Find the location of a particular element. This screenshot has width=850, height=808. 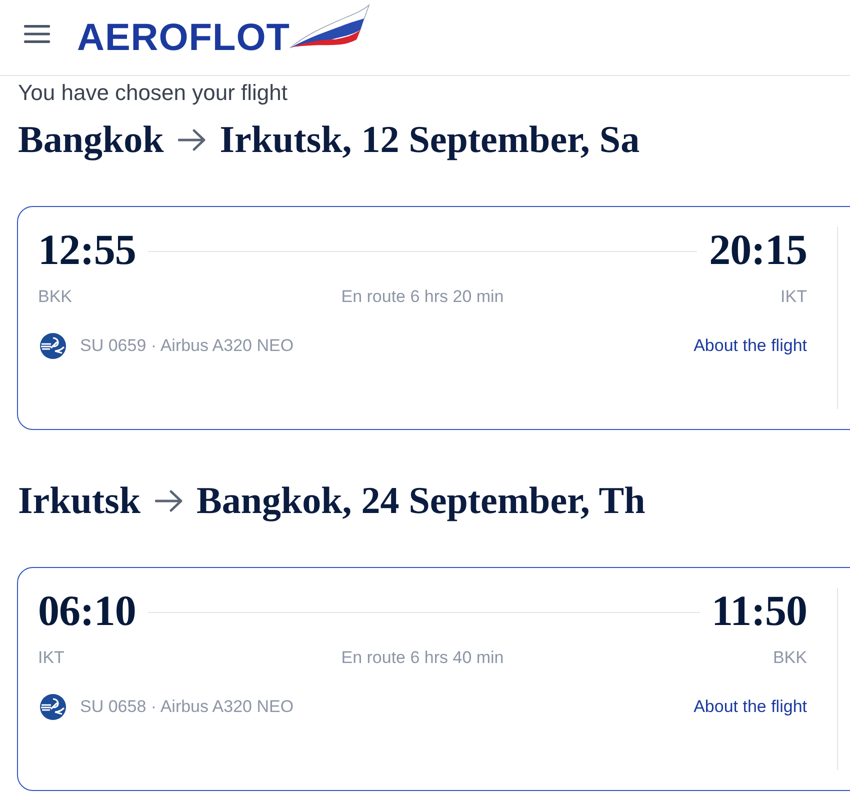

flight-number-aircraft: SU 0659 · Airbus A320 NEO is located at coordinates (187, 346).